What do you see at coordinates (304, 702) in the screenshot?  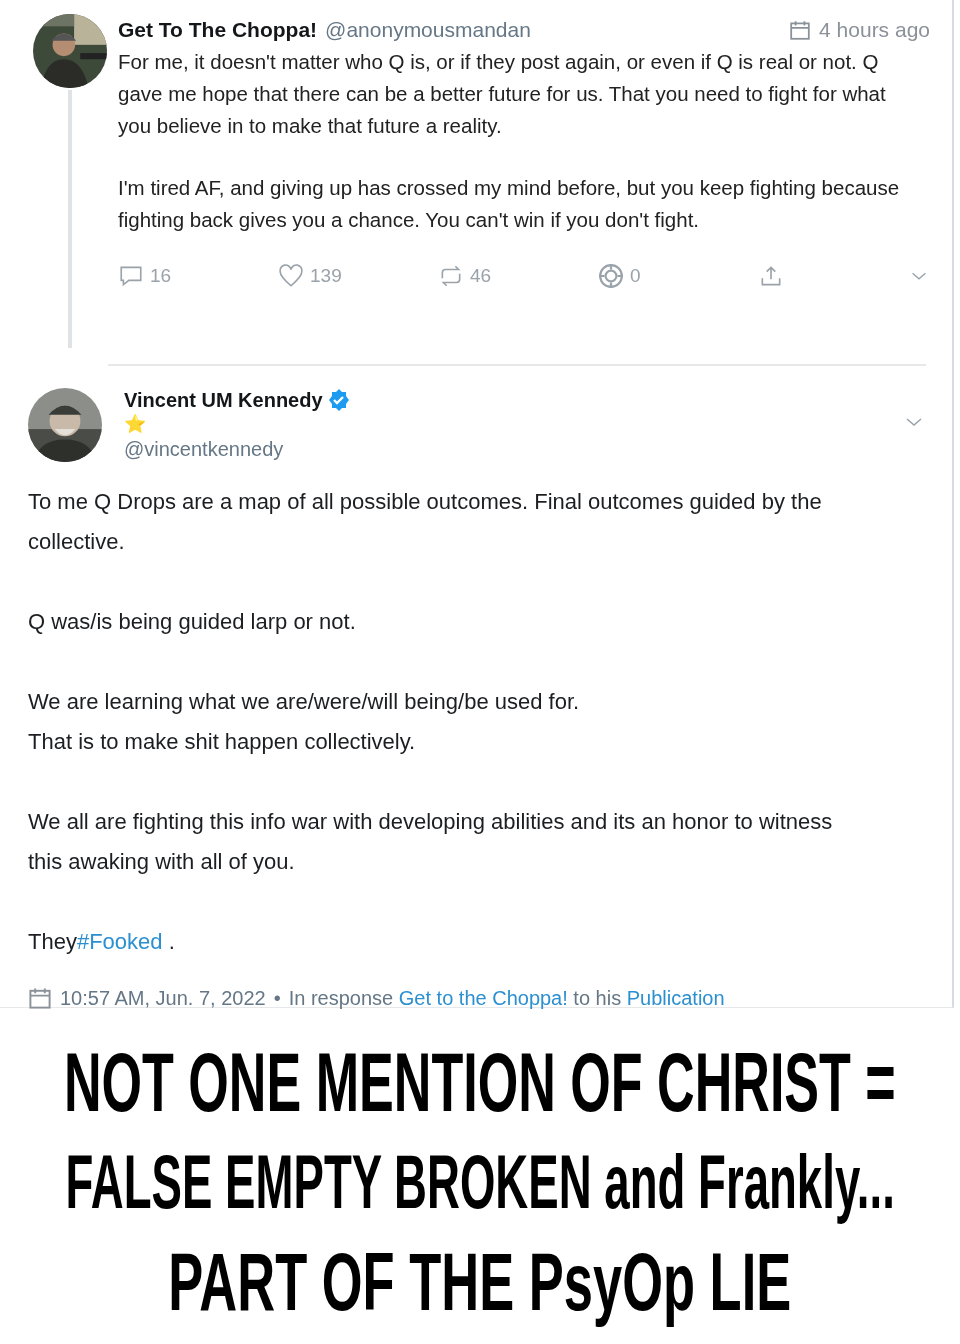 I see `post-text: We are learning what we are/were/will being/be used for.` at bounding box center [304, 702].